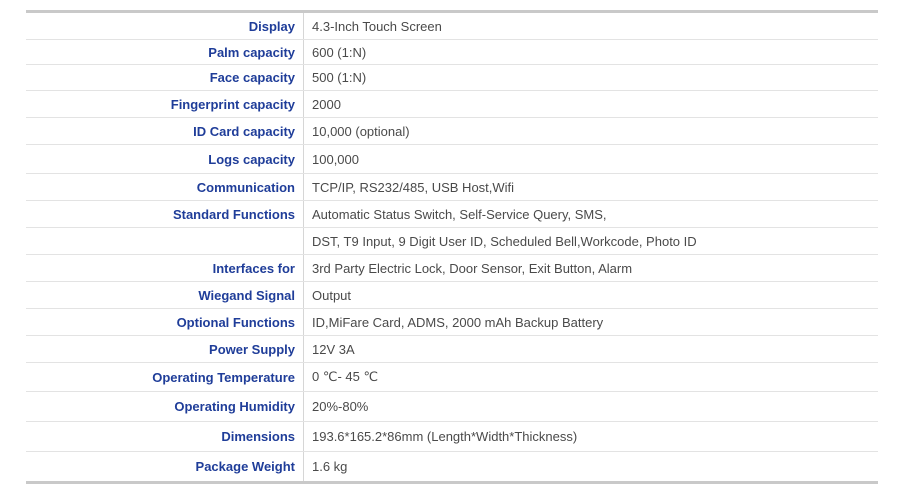 The image size is (900, 489). What do you see at coordinates (452, 295) in the screenshot?
I see `spec-row-wiegand-signal: Wiegand Signal Output` at bounding box center [452, 295].